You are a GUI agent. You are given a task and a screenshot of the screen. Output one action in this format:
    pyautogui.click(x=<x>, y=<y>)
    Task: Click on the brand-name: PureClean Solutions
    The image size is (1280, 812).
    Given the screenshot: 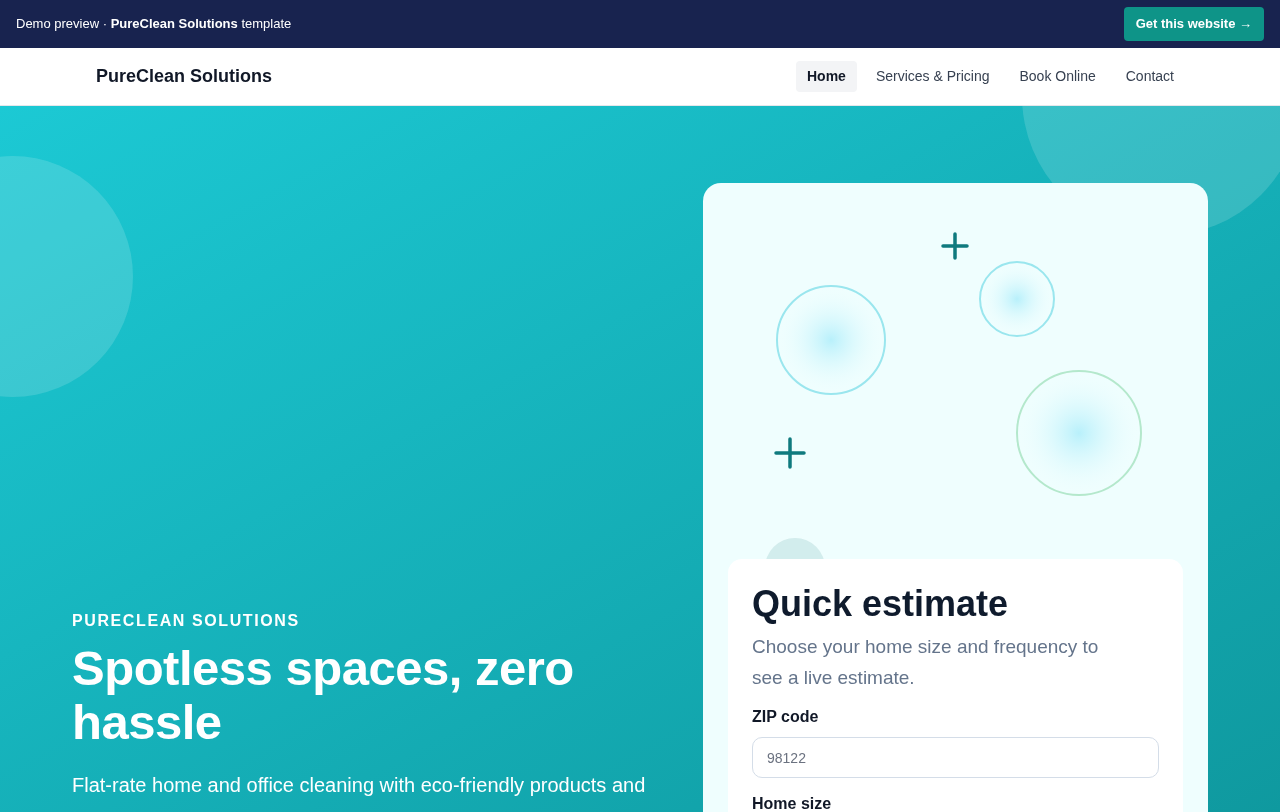 What is the action you would take?
    pyautogui.click(x=184, y=76)
    